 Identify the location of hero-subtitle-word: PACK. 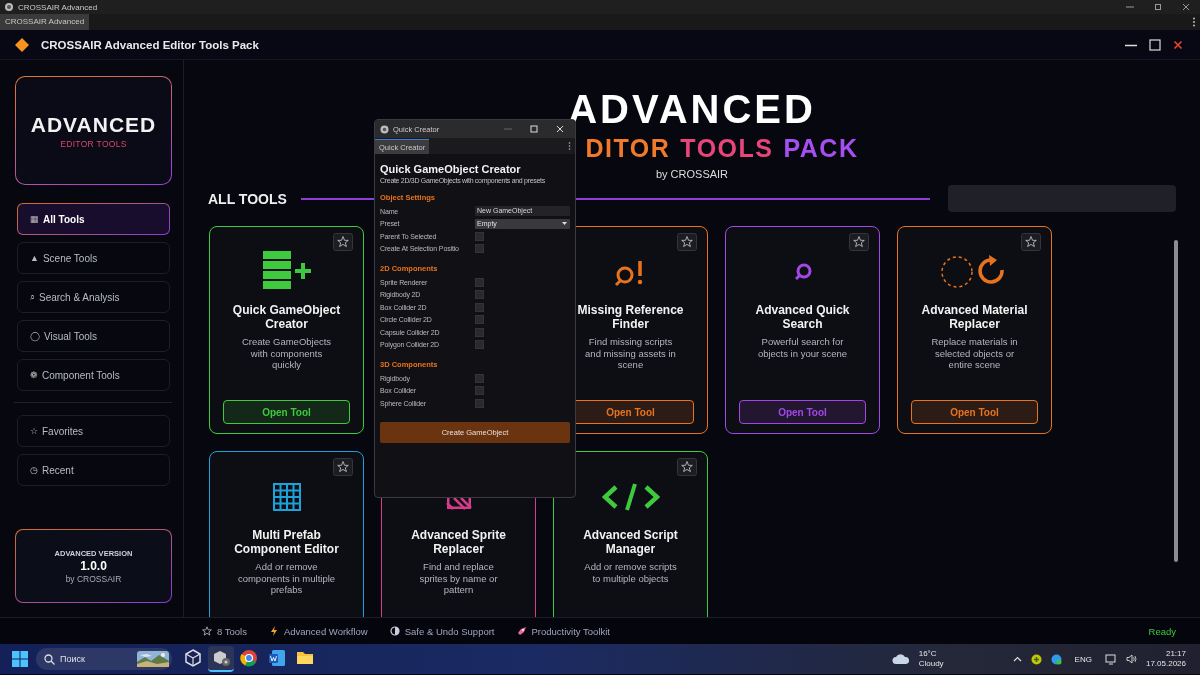
(821, 148).